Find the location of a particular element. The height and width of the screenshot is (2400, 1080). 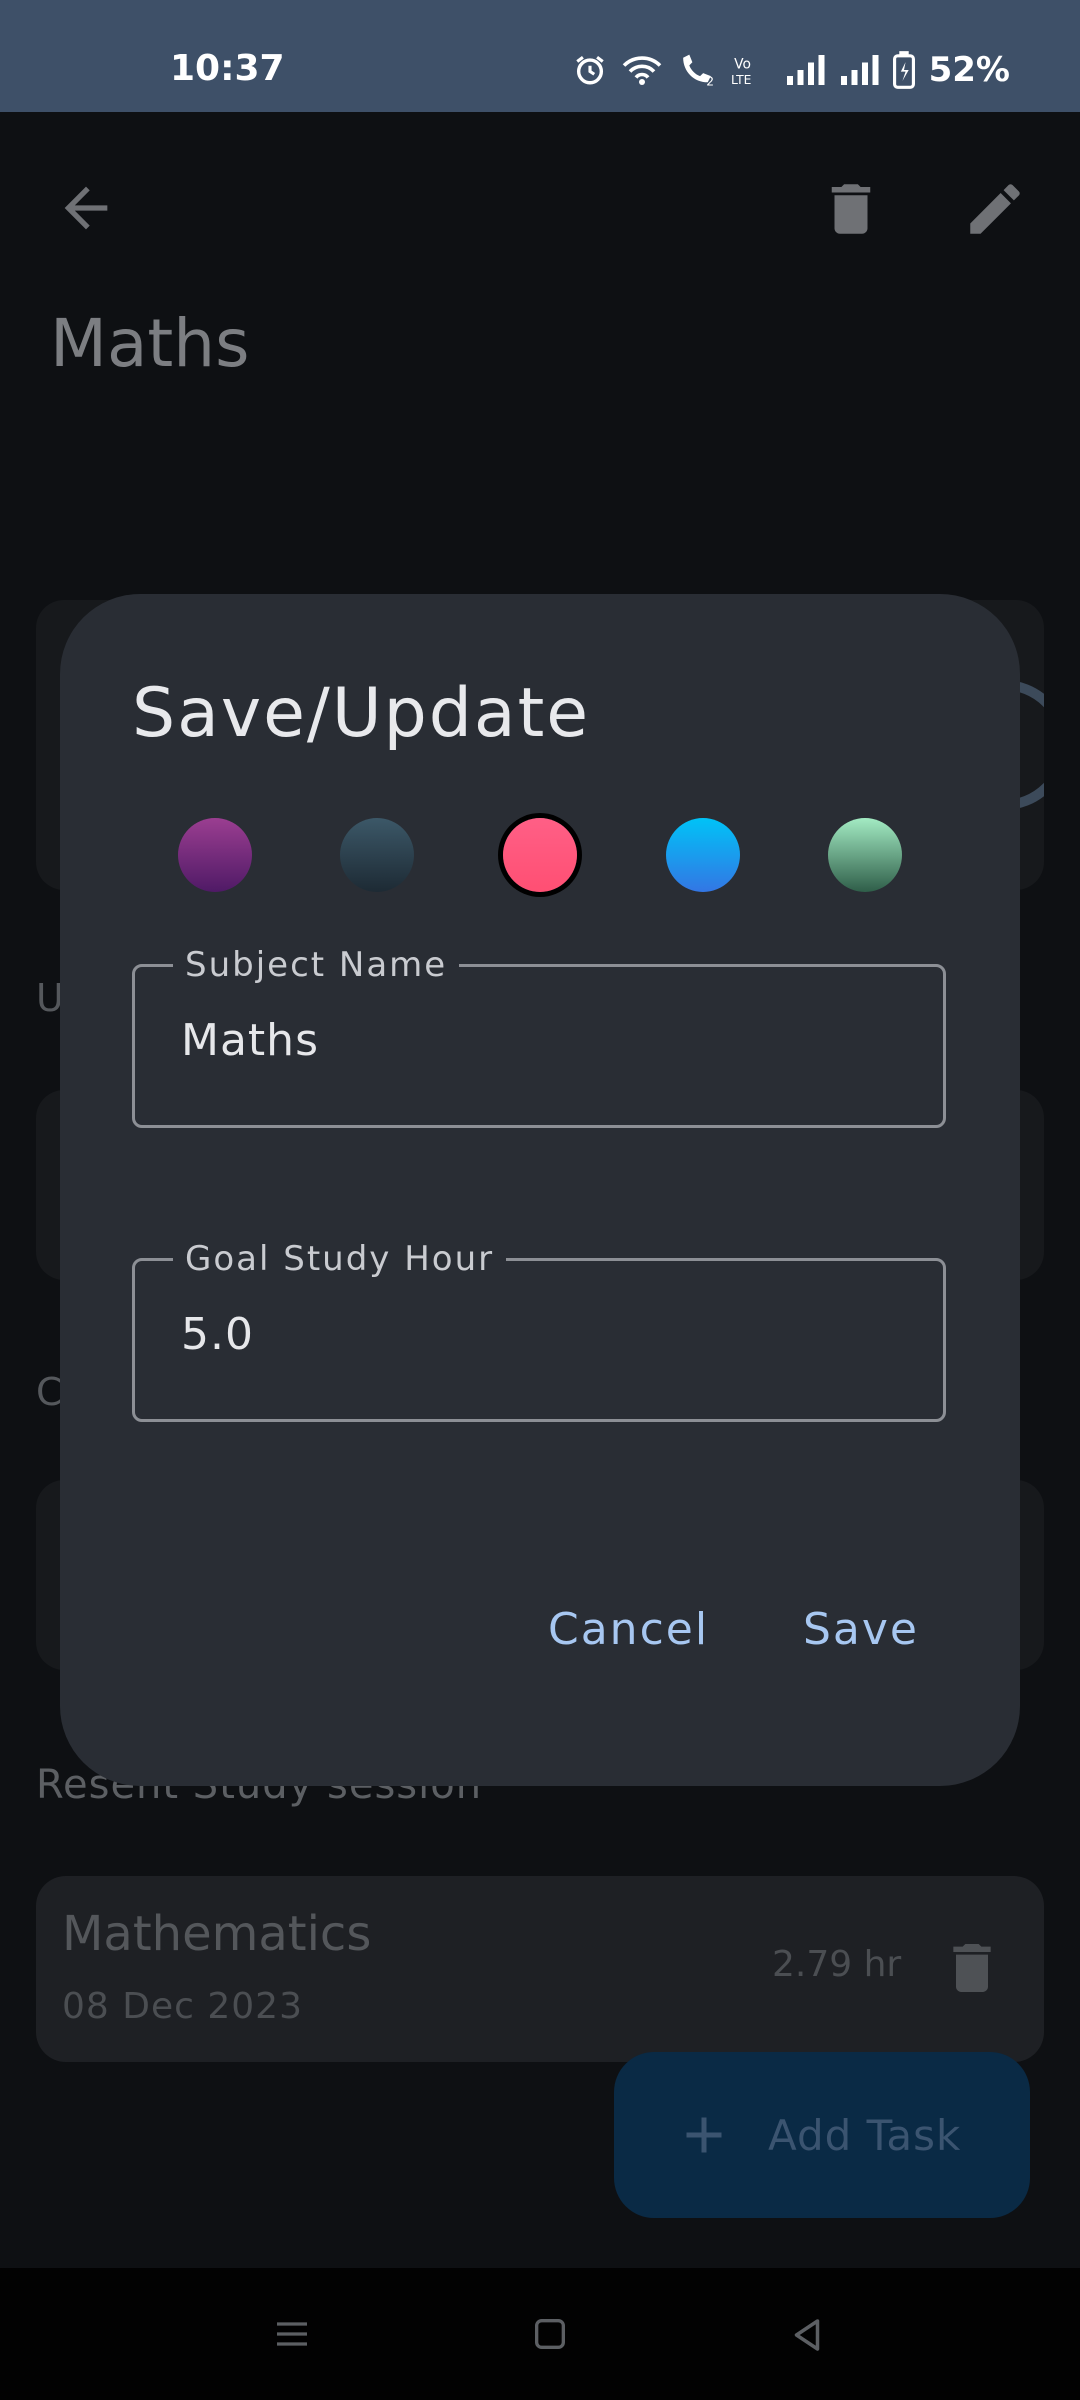

color-swatch-blue is located at coordinates (703, 855).